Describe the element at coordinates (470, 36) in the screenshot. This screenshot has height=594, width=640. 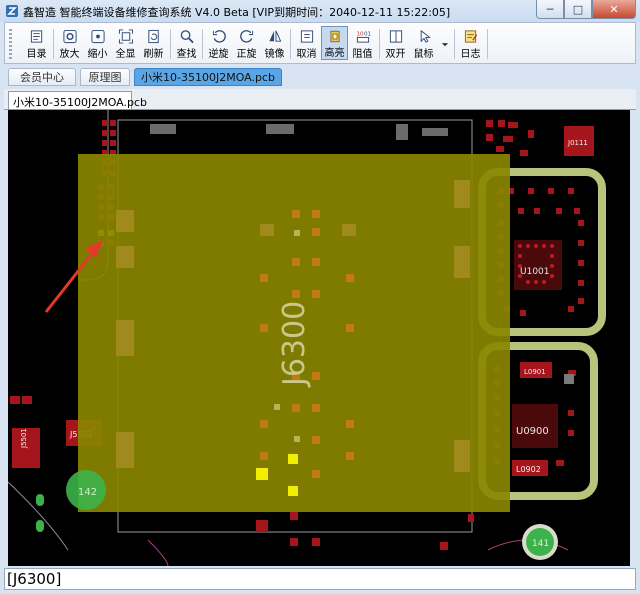
I see `log-icon` at that location.